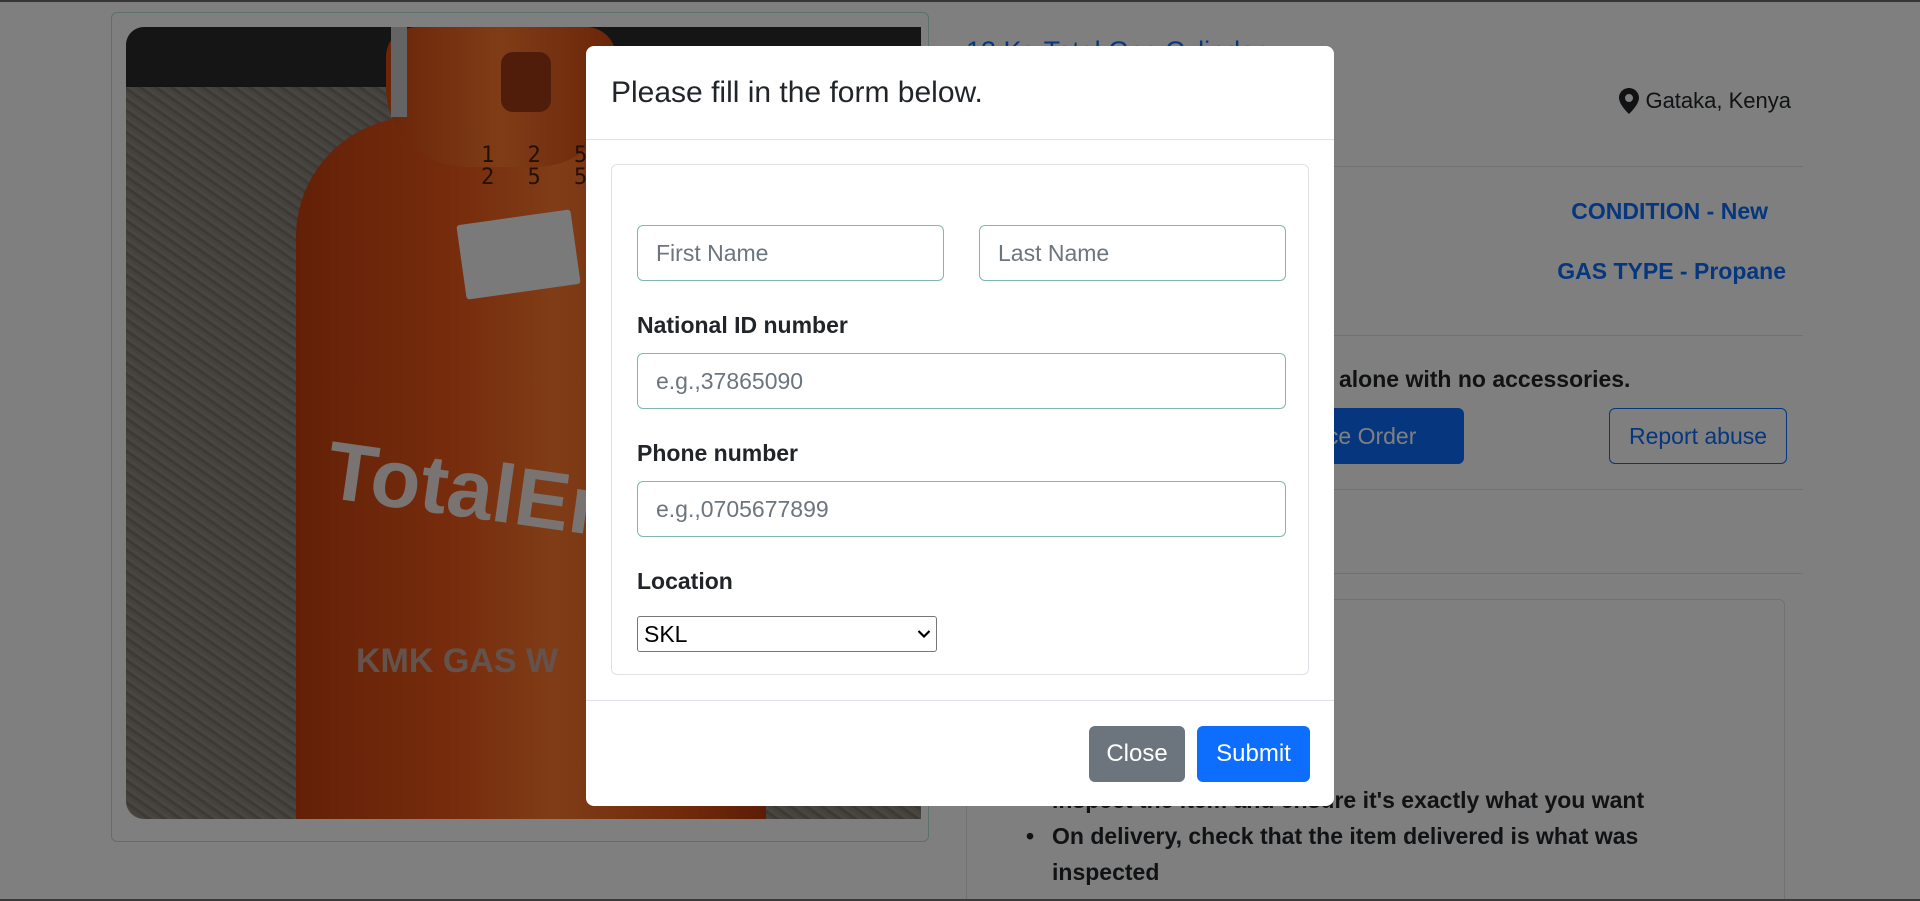 The height and width of the screenshot is (901, 1920). What do you see at coordinates (1132, 253) in the screenshot?
I see `last-name-input` at bounding box center [1132, 253].